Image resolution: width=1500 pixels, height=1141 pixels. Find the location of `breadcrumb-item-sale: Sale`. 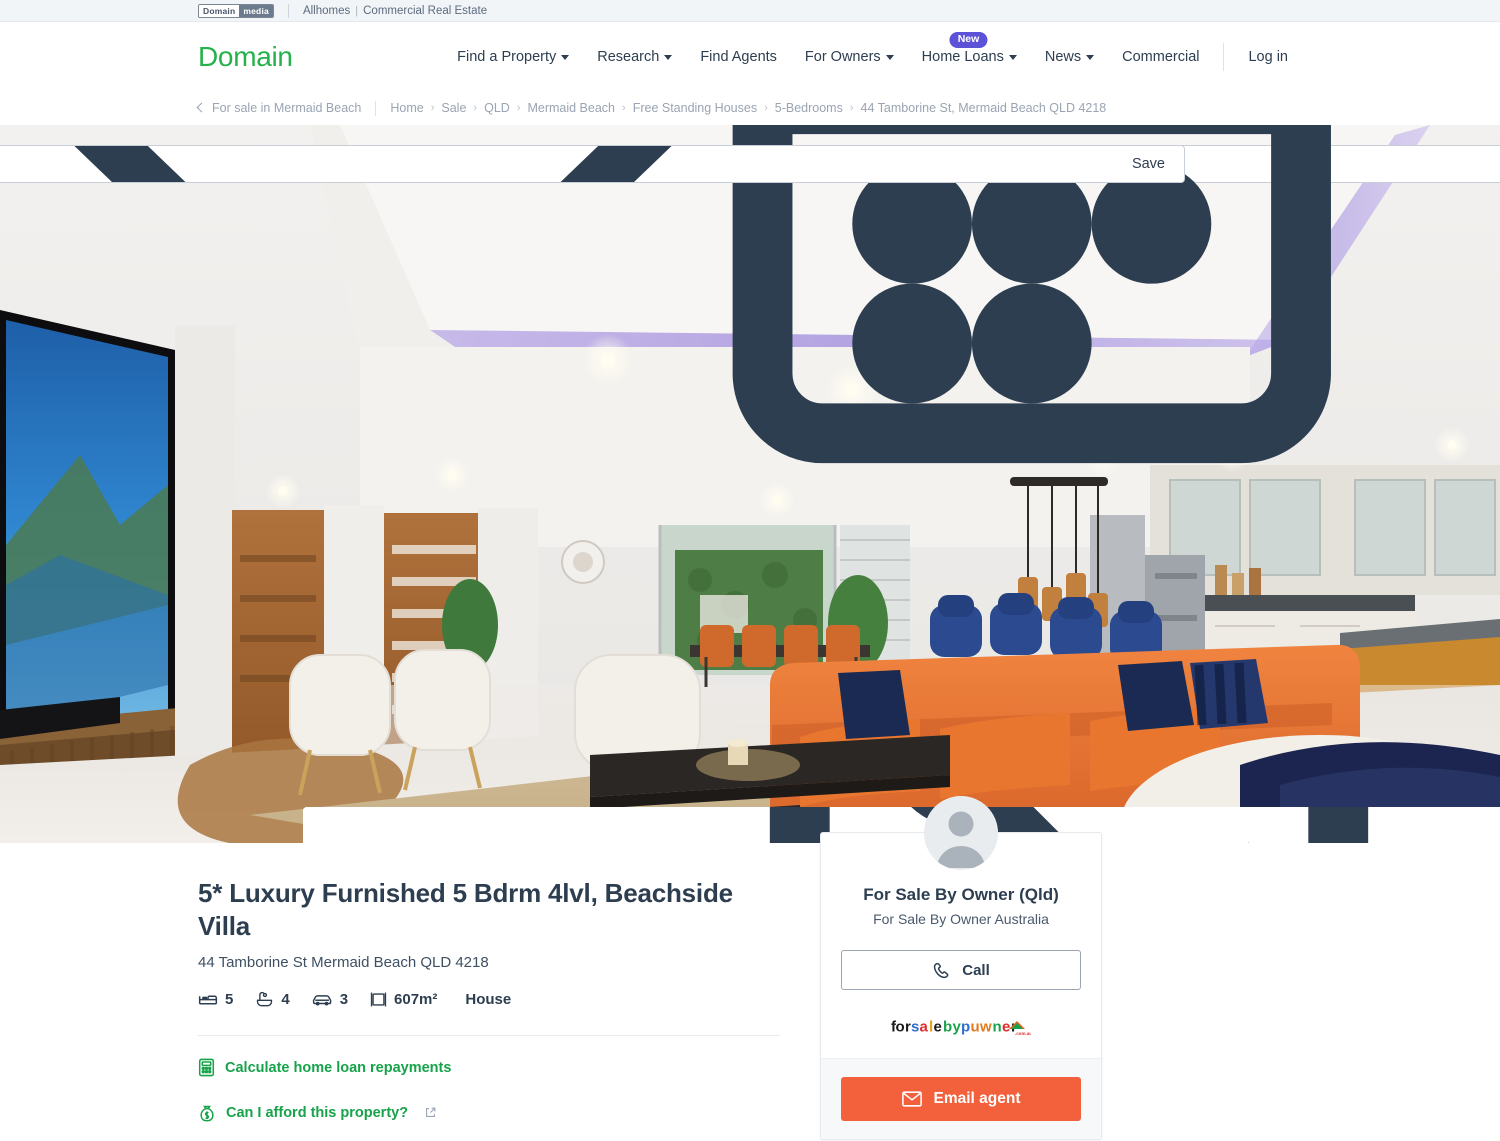

breadcrumb-item-sale: Sale is located at coordinates (453, 108).